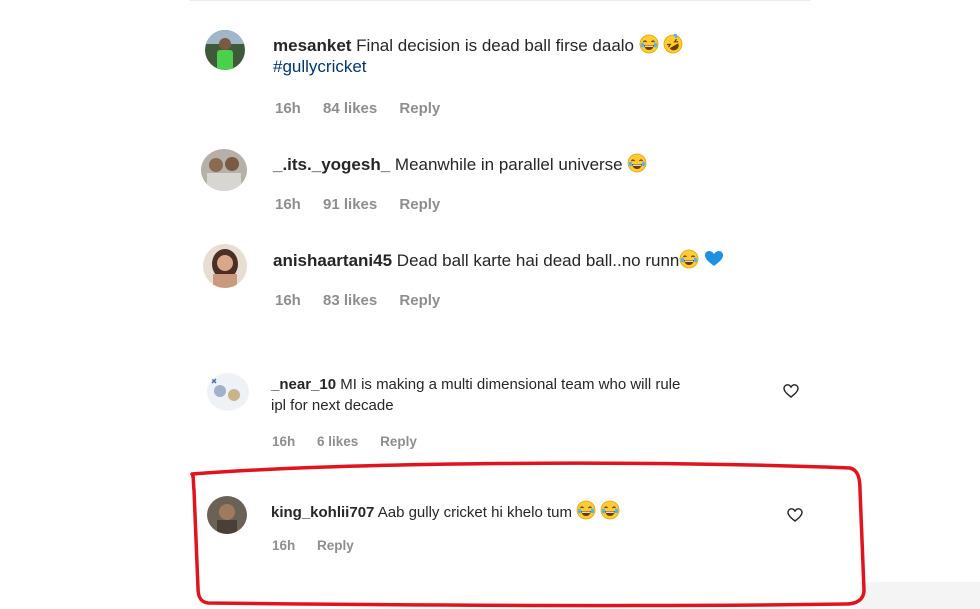 The width and height of the screenshot is (980, 609). I want to click on comment-username: king_kohlii707, so click(322, 512).